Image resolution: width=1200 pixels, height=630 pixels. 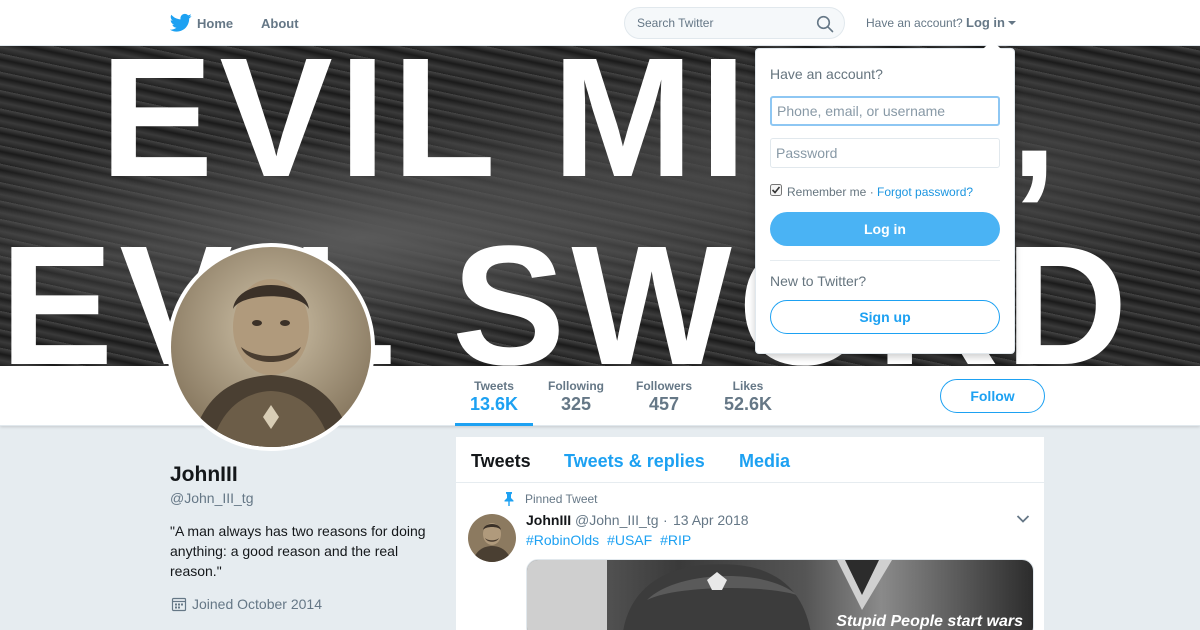 I want to click on tweet-avatar, so click(x=492, y=538).